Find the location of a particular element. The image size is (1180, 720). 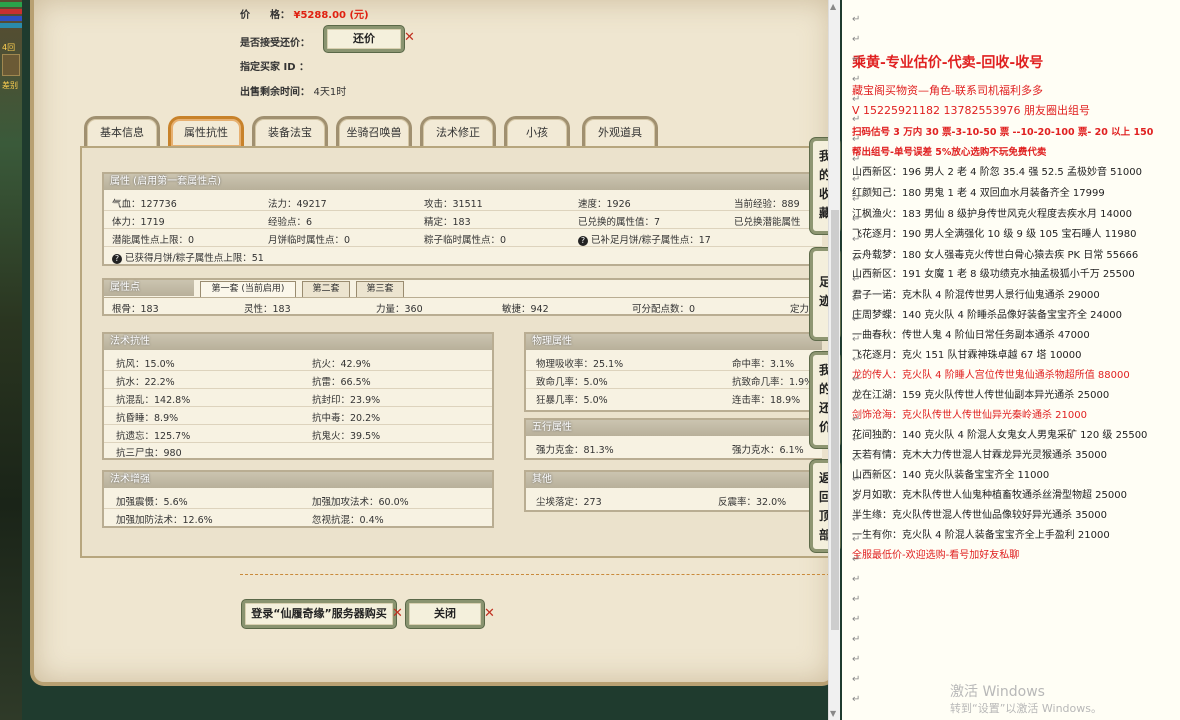

elements-section: 五行属性 强力克金：81.3% 强力克水：6.1% is located at coordinates (673, 439).